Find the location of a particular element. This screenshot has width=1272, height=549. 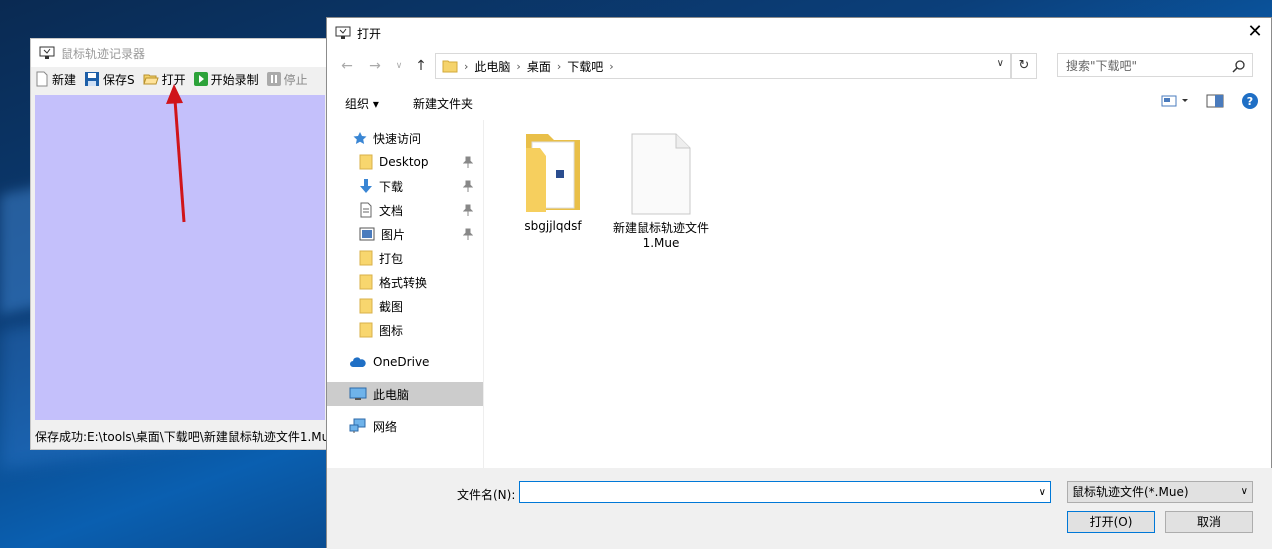

open-confirm-button: 打开(O) is located at coordinates (1111, 522).